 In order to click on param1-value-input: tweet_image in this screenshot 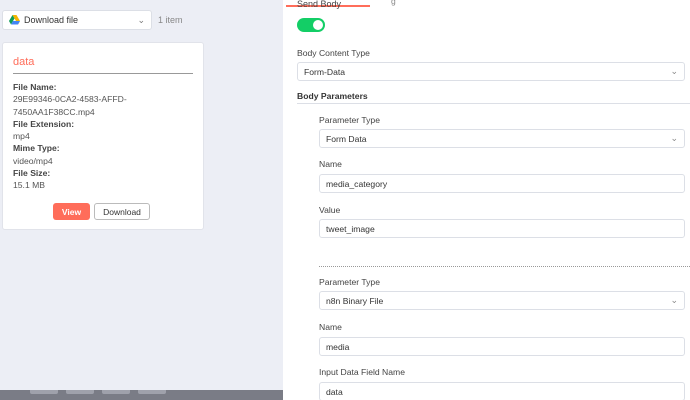, I will do `click(502, 228)`.